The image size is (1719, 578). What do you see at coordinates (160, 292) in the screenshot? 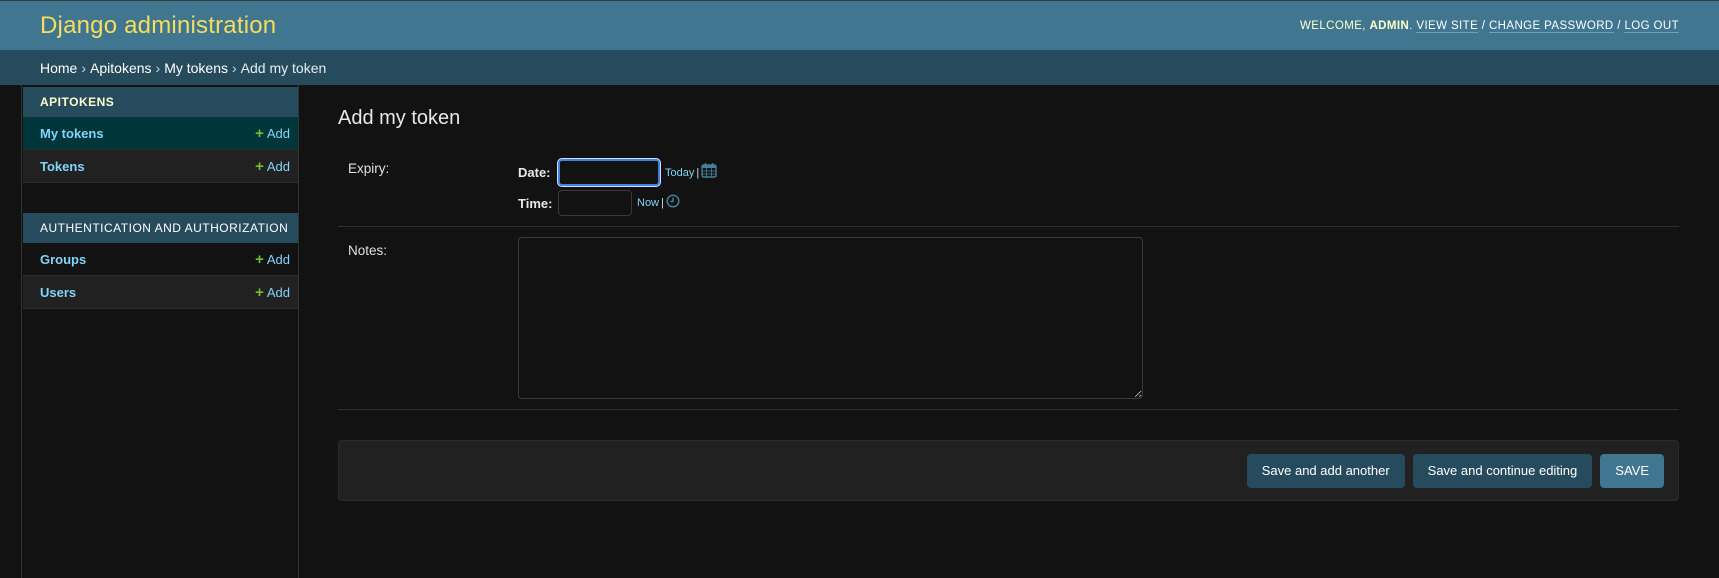
I see `sidebar-item-users: Users + Add` at bounding box center [160, 292].